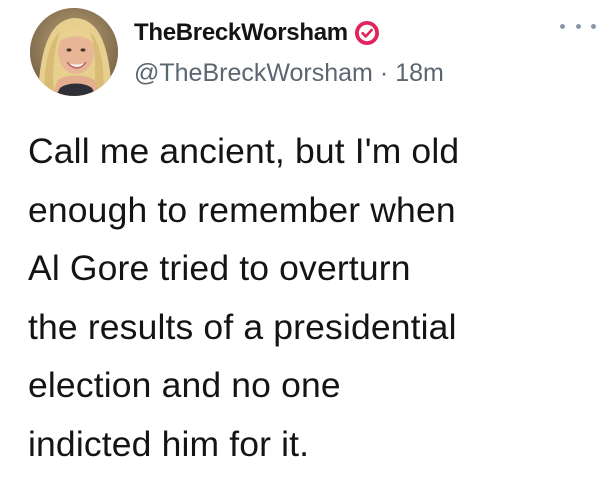 This screenshot has height=490, width=609. Describe the element at coordinates (242, 326) in the screenshot. I see `tweet-text-line: the results of a presidential` at that location.